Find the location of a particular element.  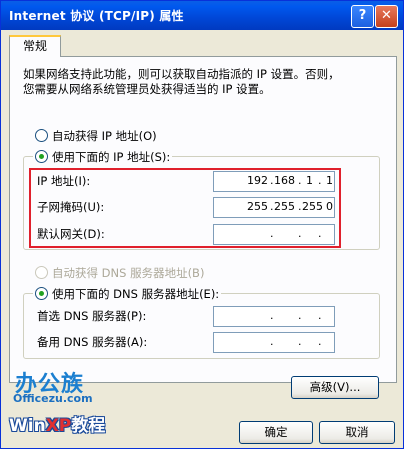

preferred-dns-label: 首选 DNS 服务器(P): is located at coordinates (92, 316).